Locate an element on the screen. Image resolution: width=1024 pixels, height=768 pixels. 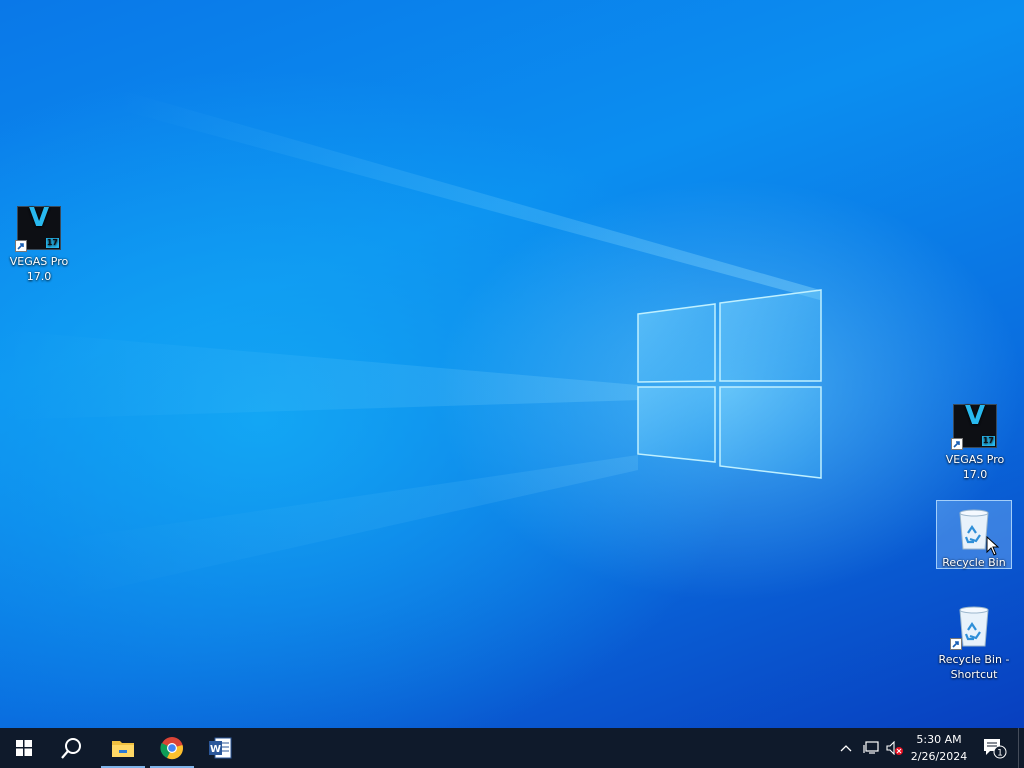
search-icon is located at coordinates (71, 748).